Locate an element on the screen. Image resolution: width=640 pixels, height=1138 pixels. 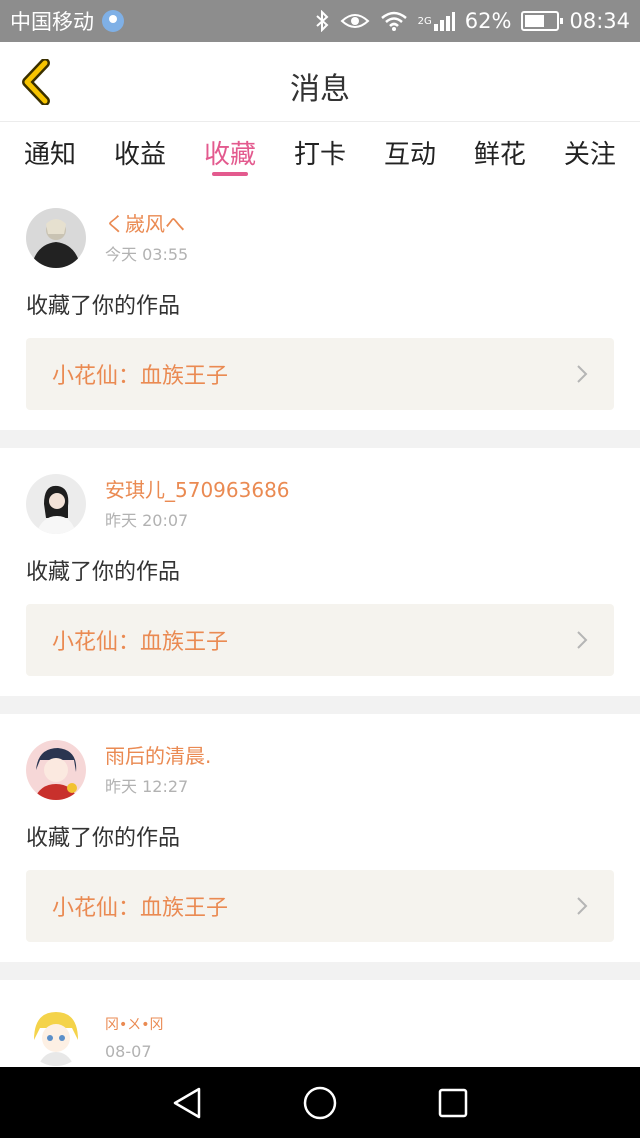
username: 雨后的清晨. is located at coordinates (158, 756).